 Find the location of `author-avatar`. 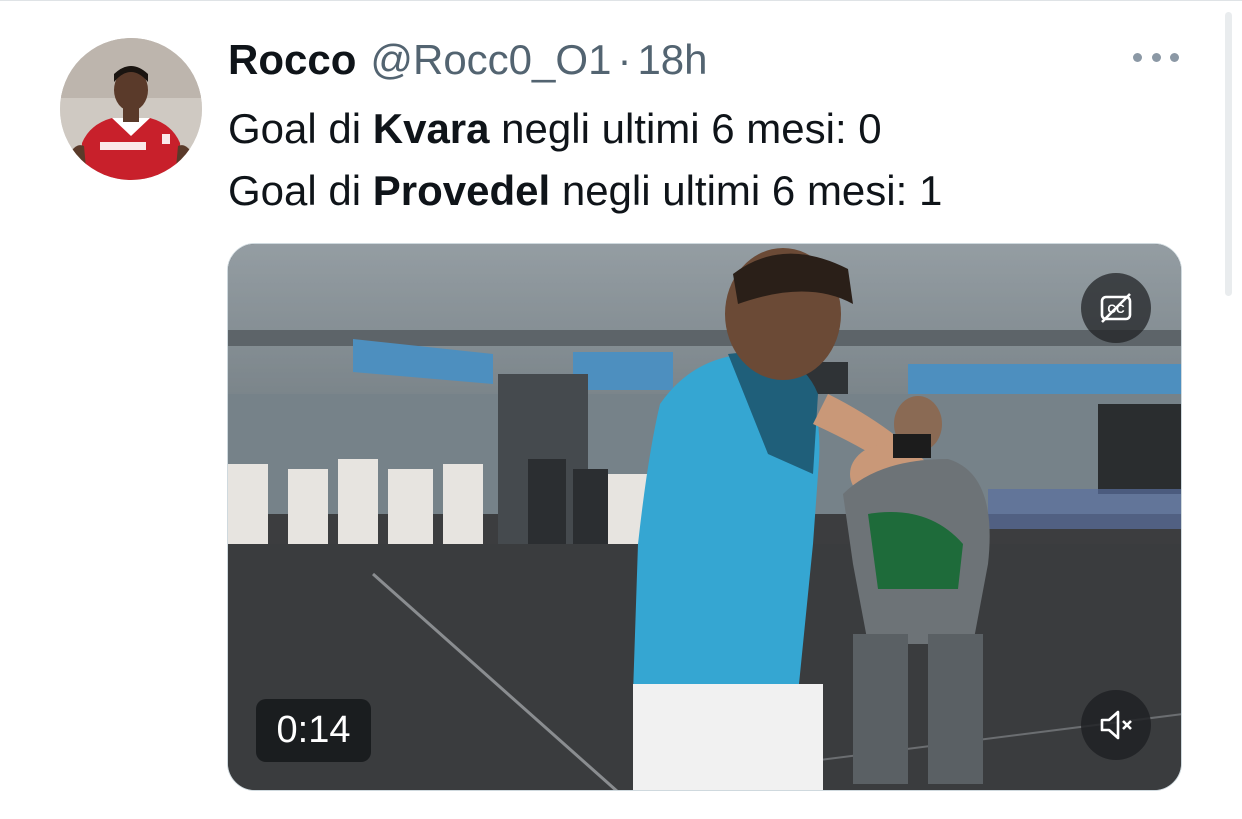

author-avatar is located at coordinates (131, 109).